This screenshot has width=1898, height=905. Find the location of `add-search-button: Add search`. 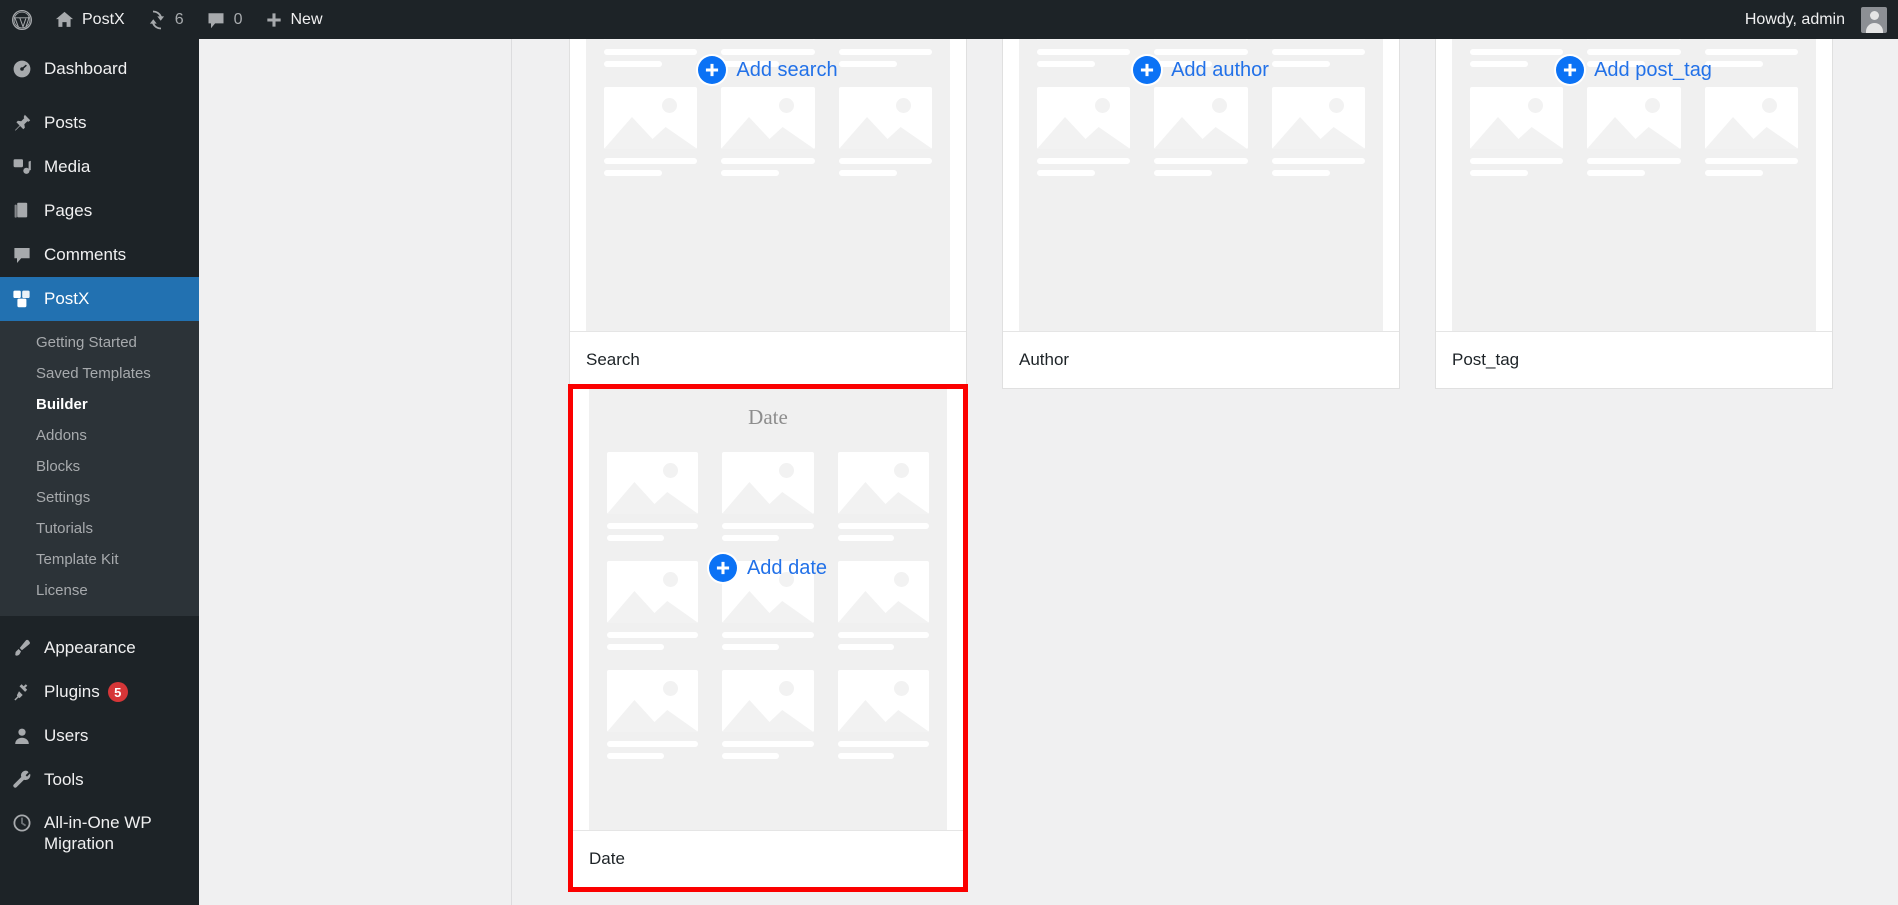

add-search-button: Add search is located at coordinates (768, 70).